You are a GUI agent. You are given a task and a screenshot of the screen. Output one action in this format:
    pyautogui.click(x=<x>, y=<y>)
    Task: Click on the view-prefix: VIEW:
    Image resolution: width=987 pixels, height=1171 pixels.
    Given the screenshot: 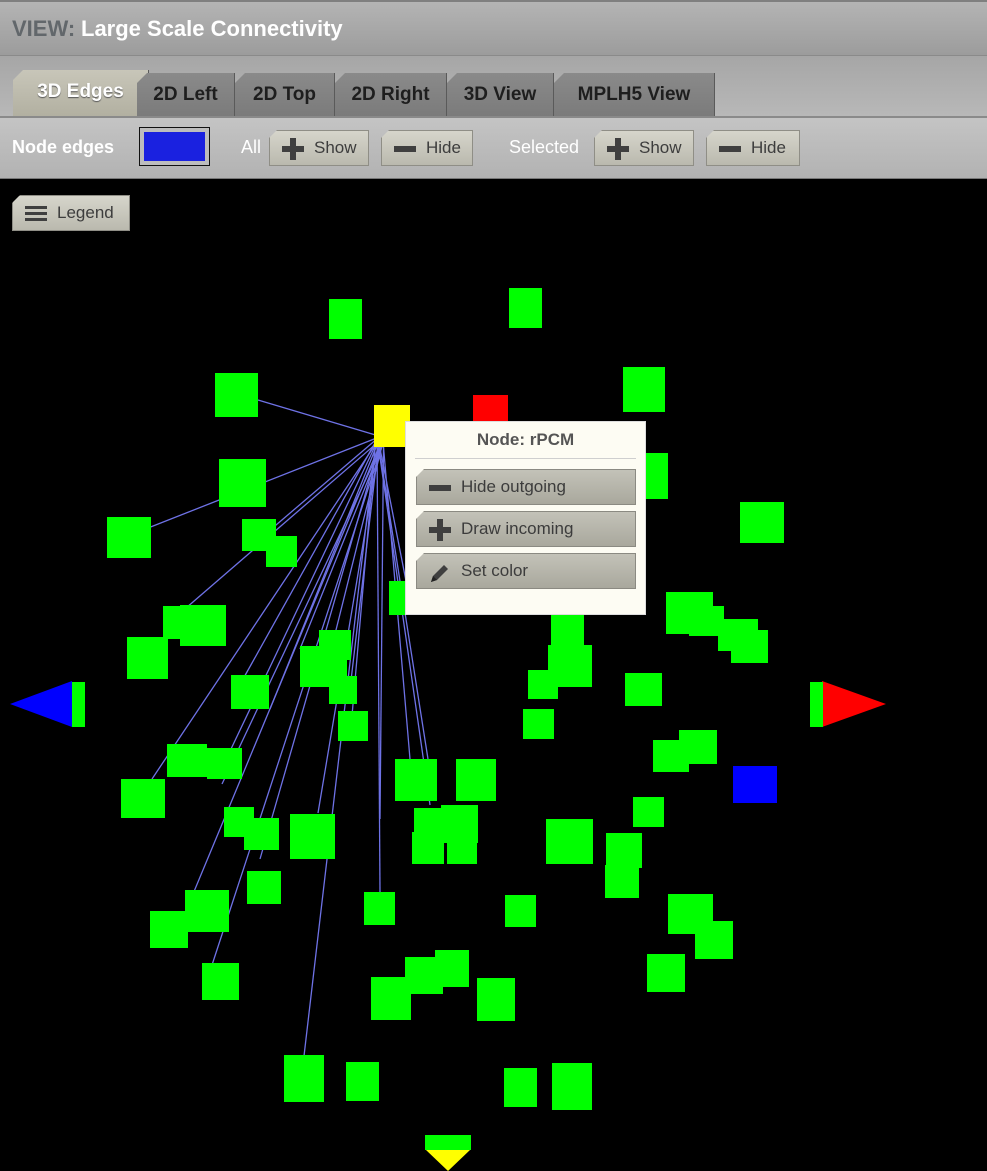 What is the action you would take?
    pyautogui.click(x=43, y=29)
    